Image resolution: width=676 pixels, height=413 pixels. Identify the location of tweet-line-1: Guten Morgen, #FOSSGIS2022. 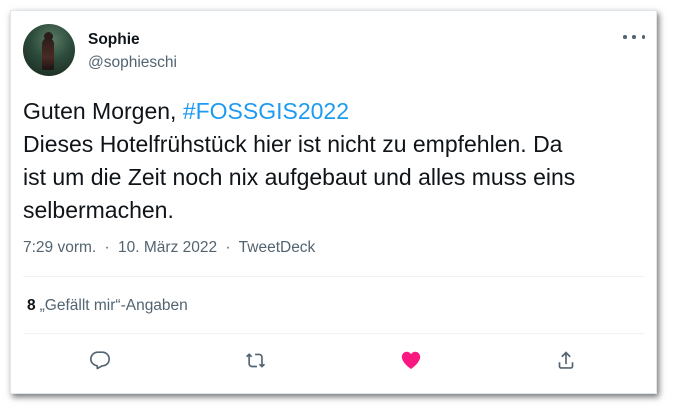
(333, 111).